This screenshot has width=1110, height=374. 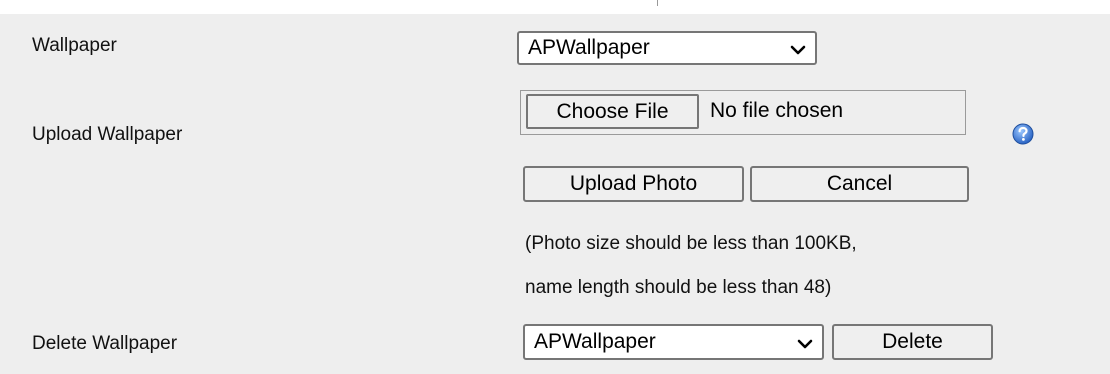 I want to click on delete-wallpaper-select: APWallpaper, so click(x=673, y=342).